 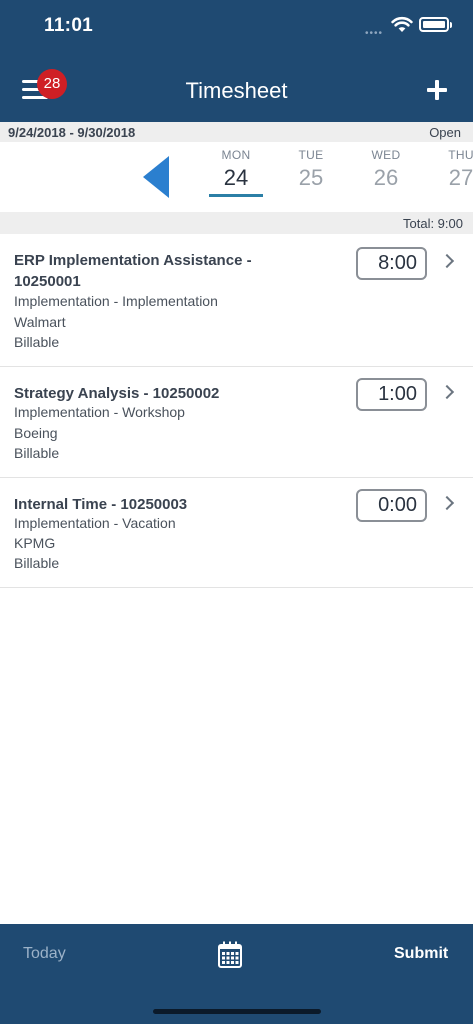 What do you see at coordinates (437, 90) in the screenshot?
I see `add-icon` at bounding box center [437, 90].